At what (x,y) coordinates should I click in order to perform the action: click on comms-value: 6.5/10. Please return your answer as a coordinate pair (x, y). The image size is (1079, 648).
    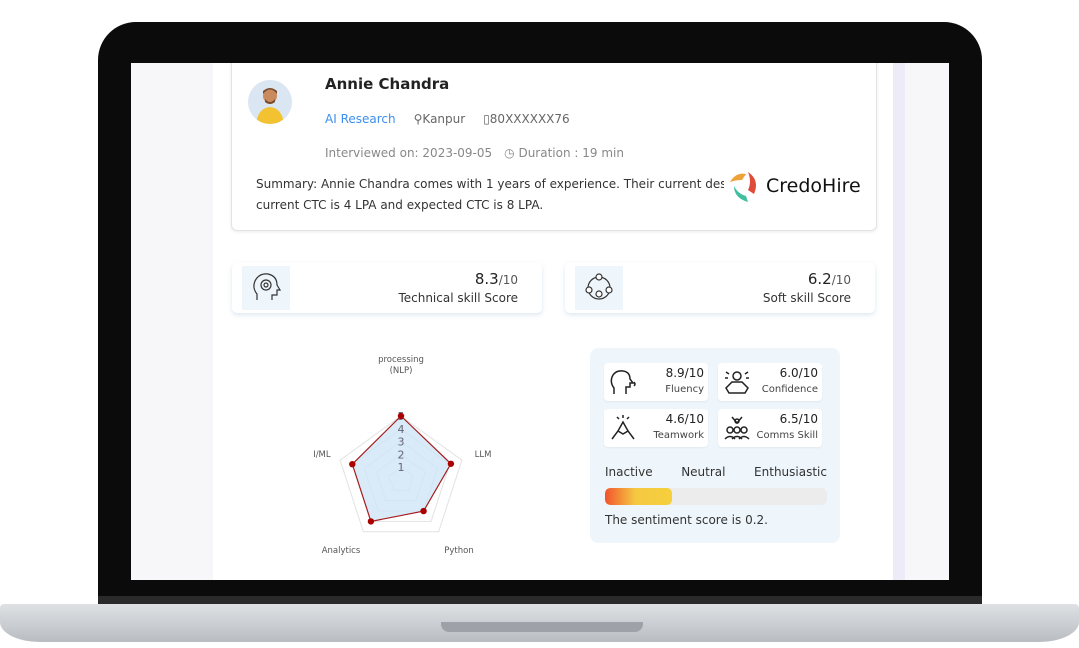
    Looking at the image, I should click on (798, 419).